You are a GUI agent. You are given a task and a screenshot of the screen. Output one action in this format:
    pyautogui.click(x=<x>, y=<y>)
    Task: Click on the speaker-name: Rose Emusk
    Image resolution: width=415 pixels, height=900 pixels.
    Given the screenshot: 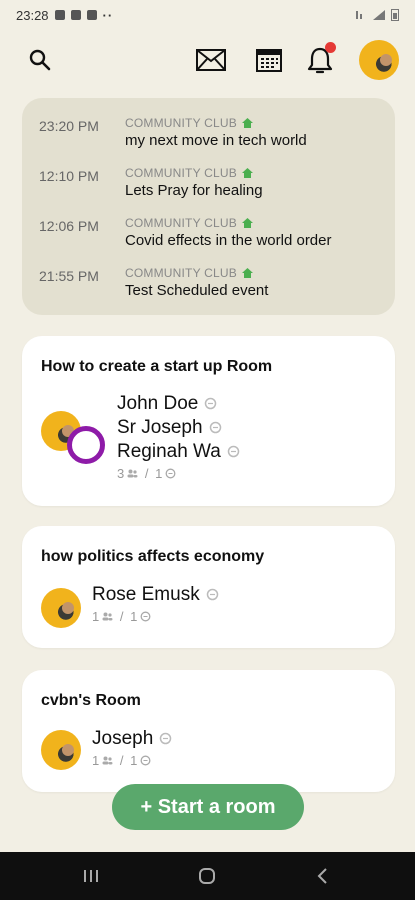 What is the action you would take?
    pyautogui.click(x=155, y=595)
    